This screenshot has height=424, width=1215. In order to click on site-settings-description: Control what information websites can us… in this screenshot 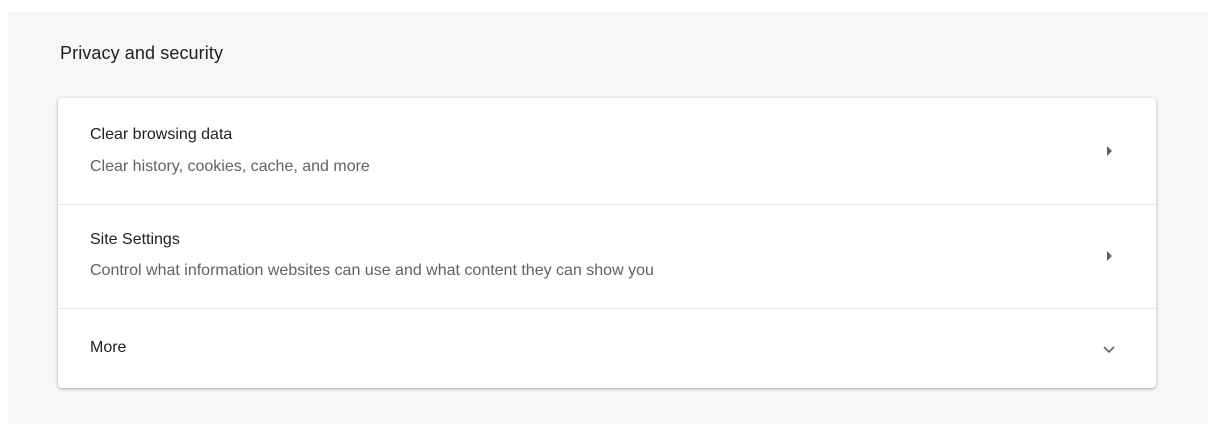, I will do `click(372, 270)`.